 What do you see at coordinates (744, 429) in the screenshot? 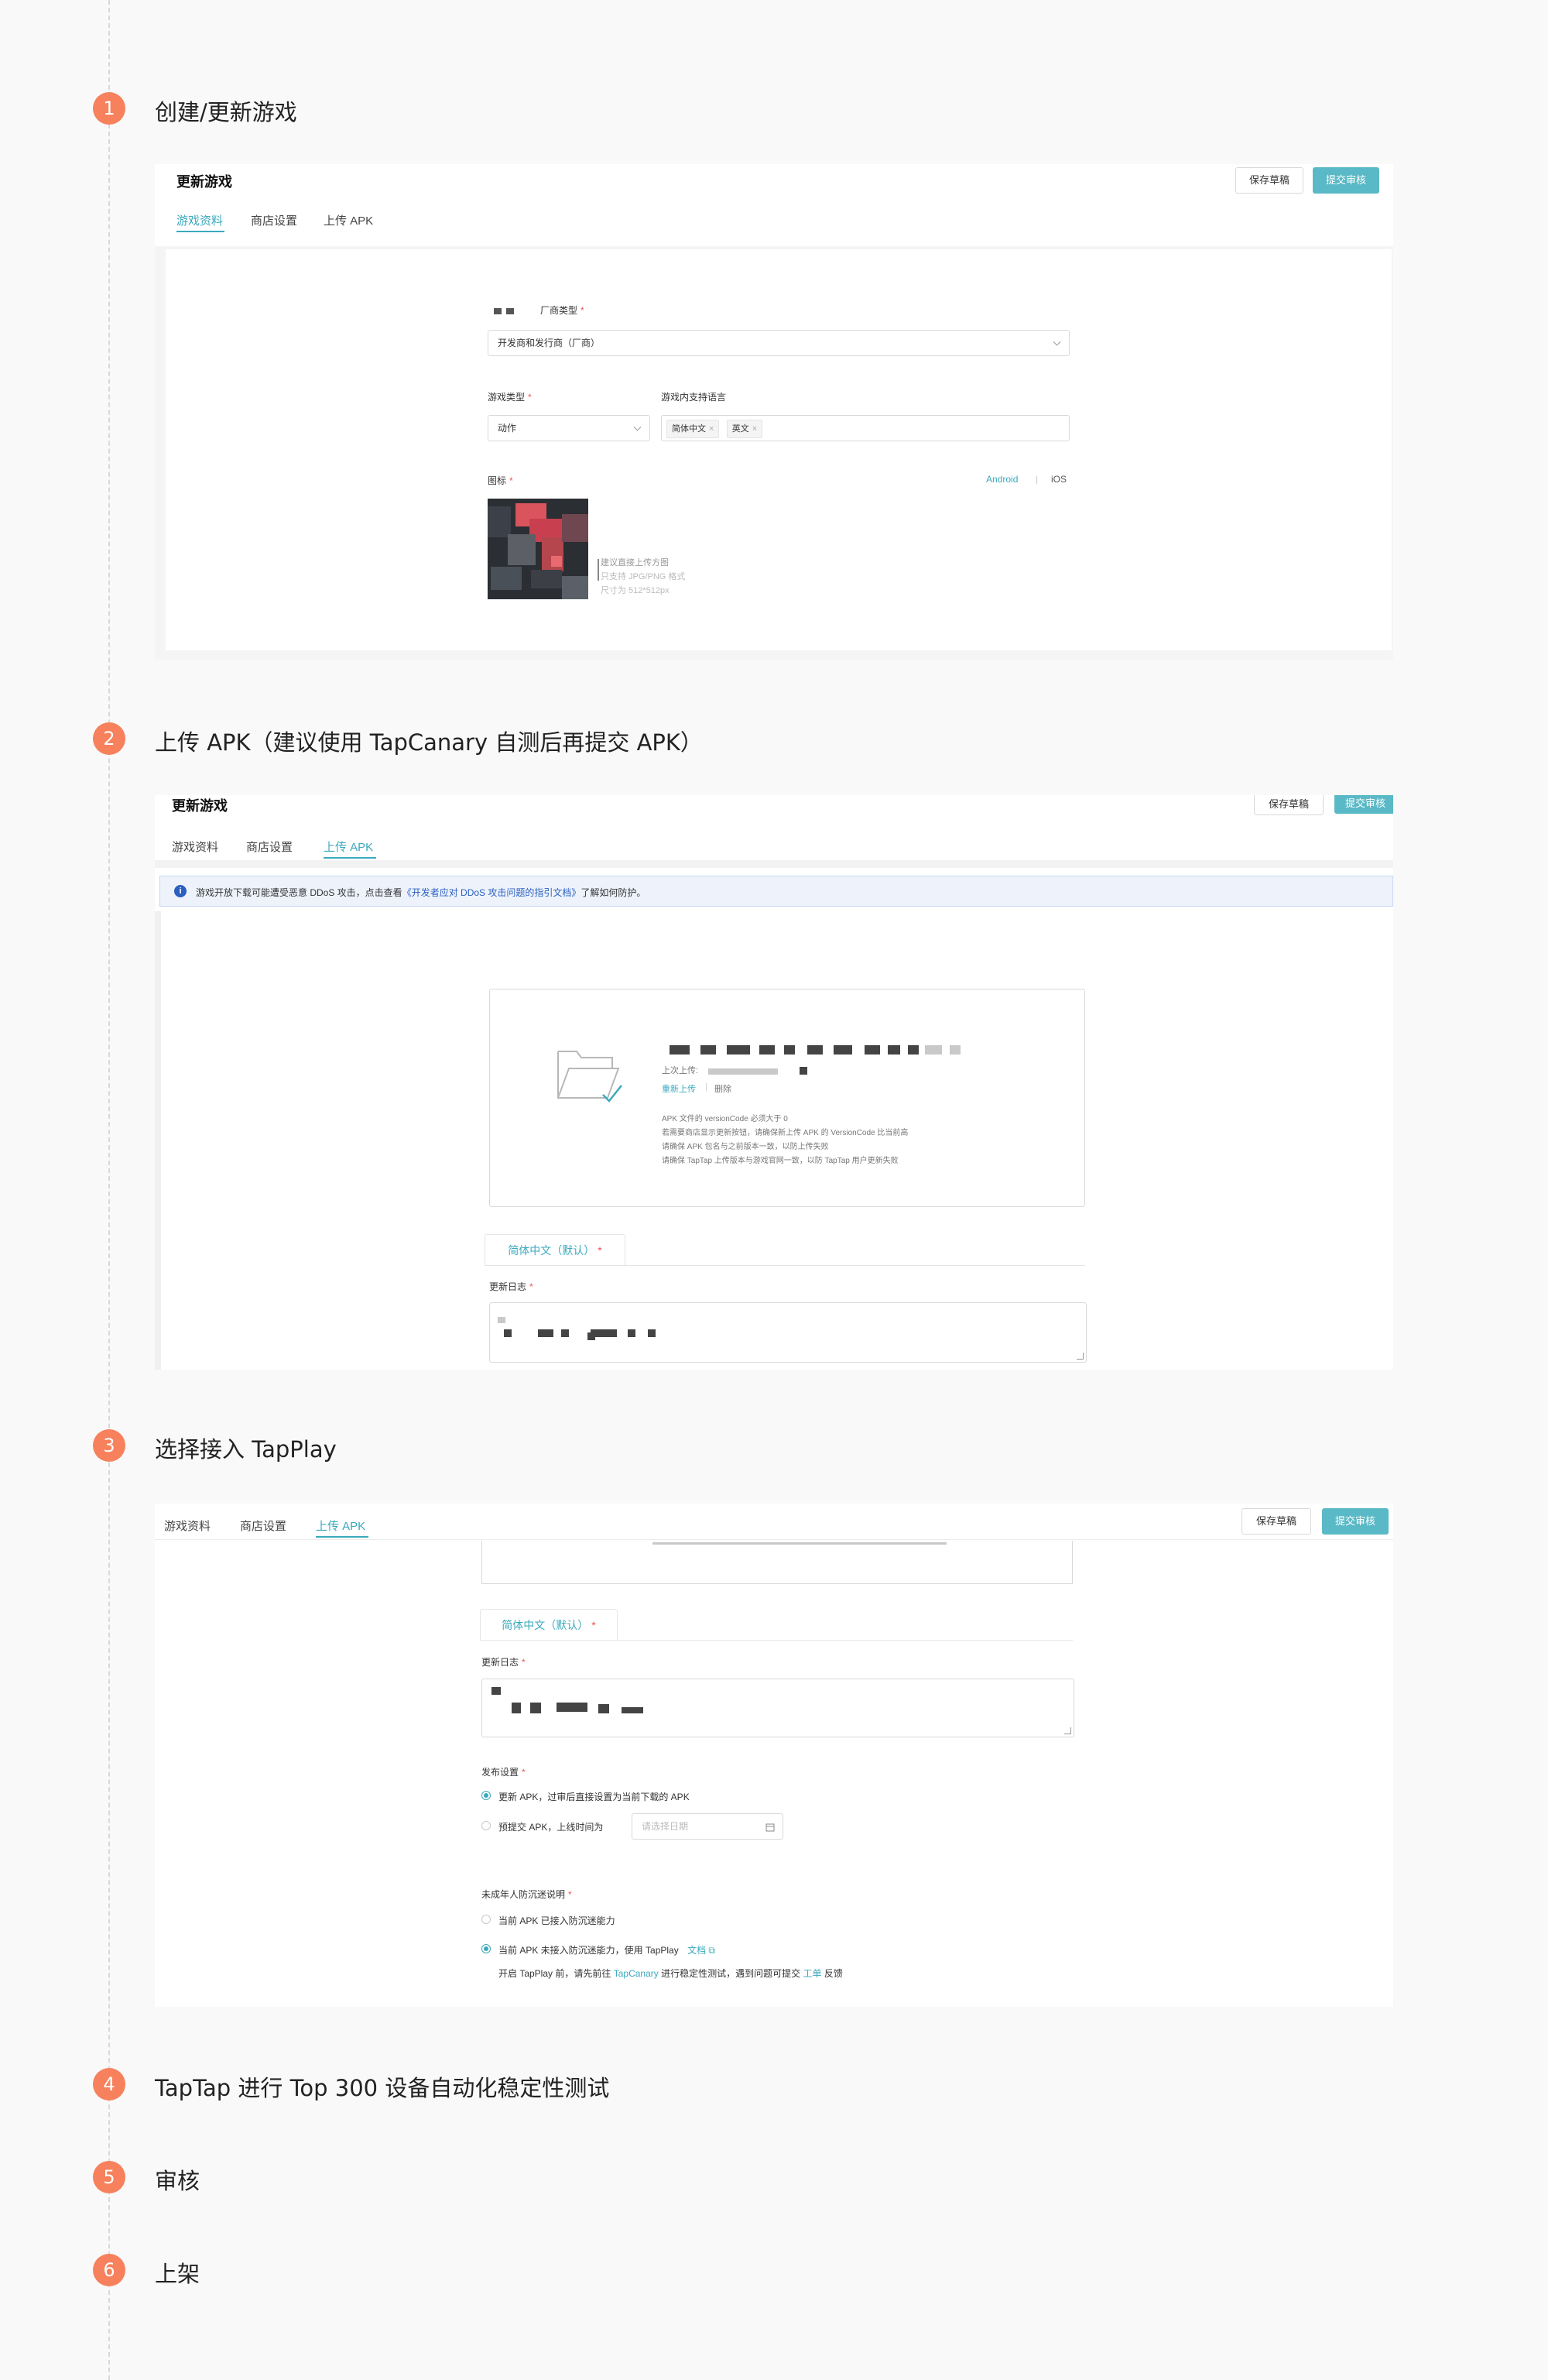
I see `language-tag: 英文 ×` at bounding box center [744, 429].